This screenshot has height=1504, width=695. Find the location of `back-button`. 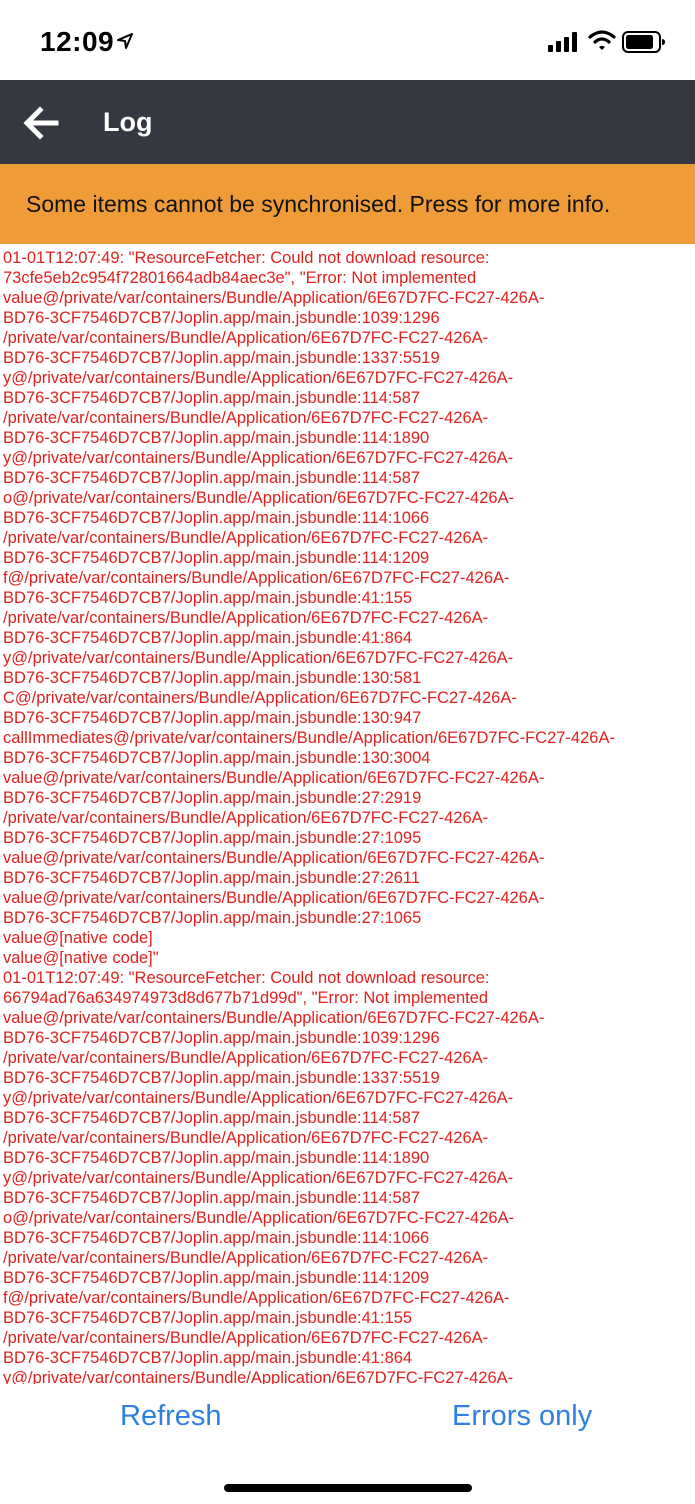

back-button is located at coordinates (41, 123).